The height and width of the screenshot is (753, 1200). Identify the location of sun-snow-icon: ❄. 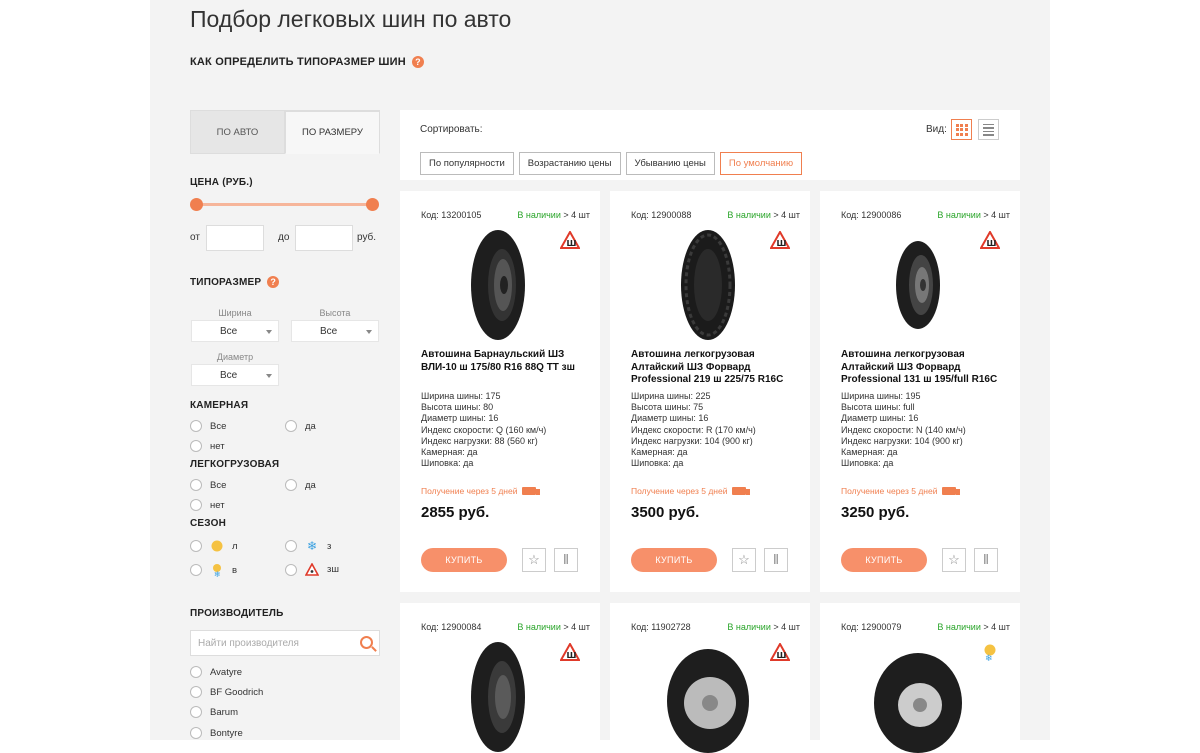
(217, 570).